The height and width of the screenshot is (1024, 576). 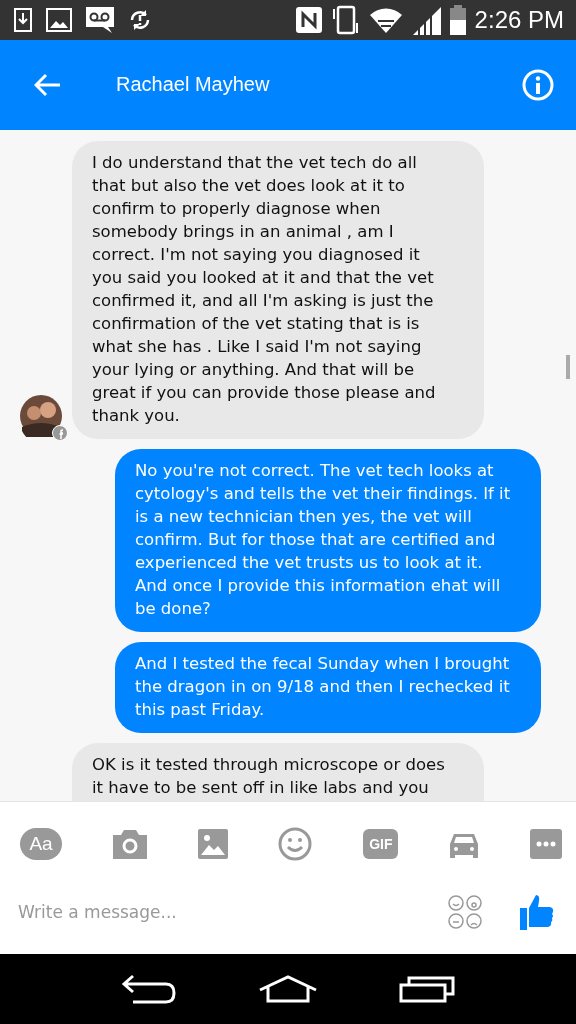 I want to click on messenger-badge-icon, so click(x=60, y=433).